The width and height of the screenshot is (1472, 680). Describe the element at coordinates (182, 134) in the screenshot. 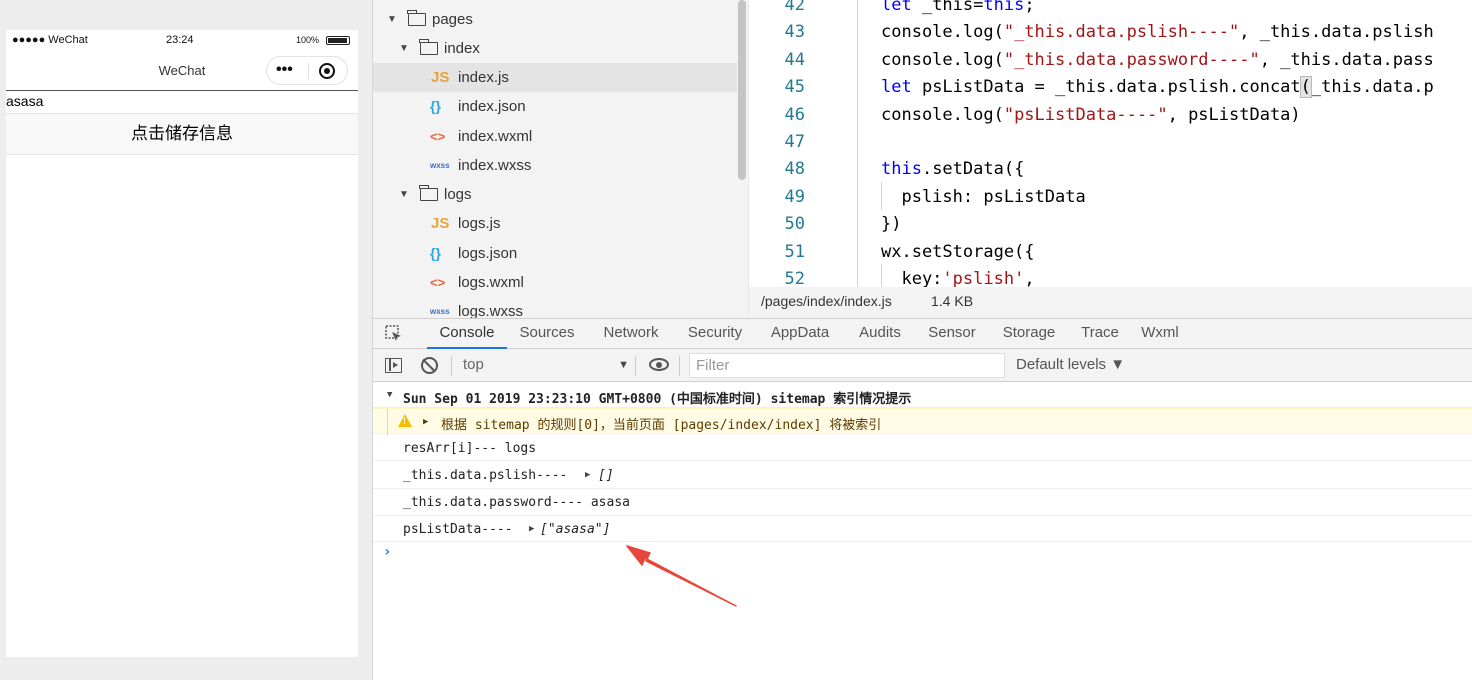

I see `store-info-button: 点击储存信息` at that location.